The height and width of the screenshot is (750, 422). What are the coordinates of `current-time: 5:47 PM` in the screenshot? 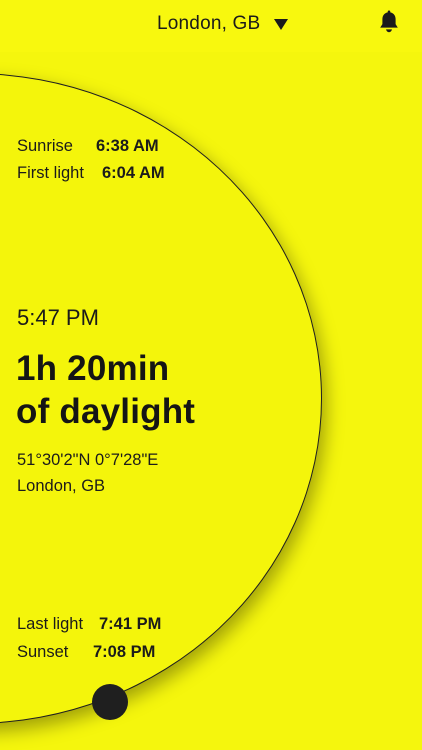 It's located at (58, 317).